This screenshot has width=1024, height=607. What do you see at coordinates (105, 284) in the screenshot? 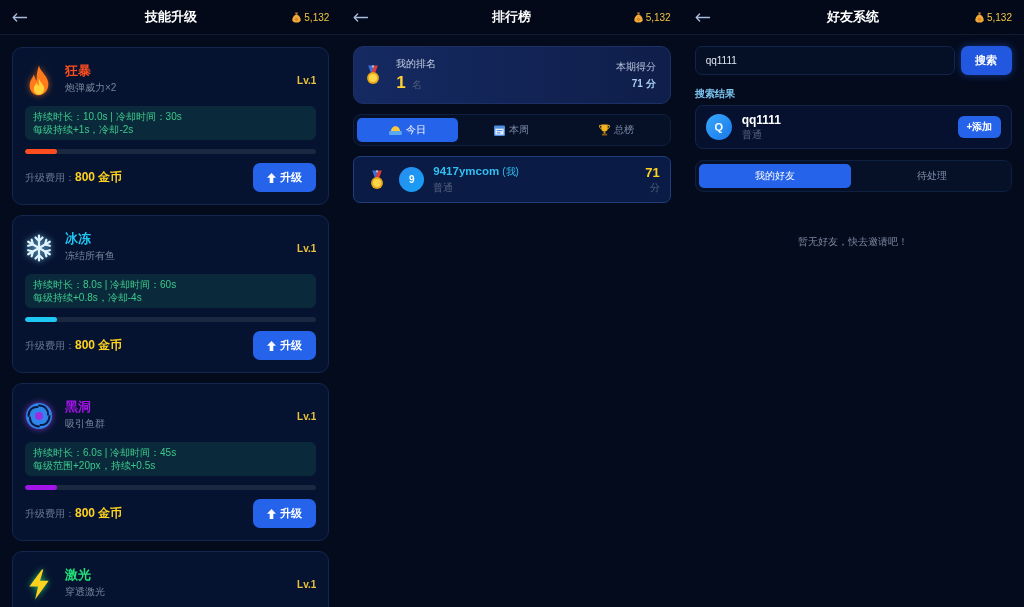
I see `skill-stat-line: 持续时长：8.0s | 冷却时间：60s` at bounding box center [105, 284].